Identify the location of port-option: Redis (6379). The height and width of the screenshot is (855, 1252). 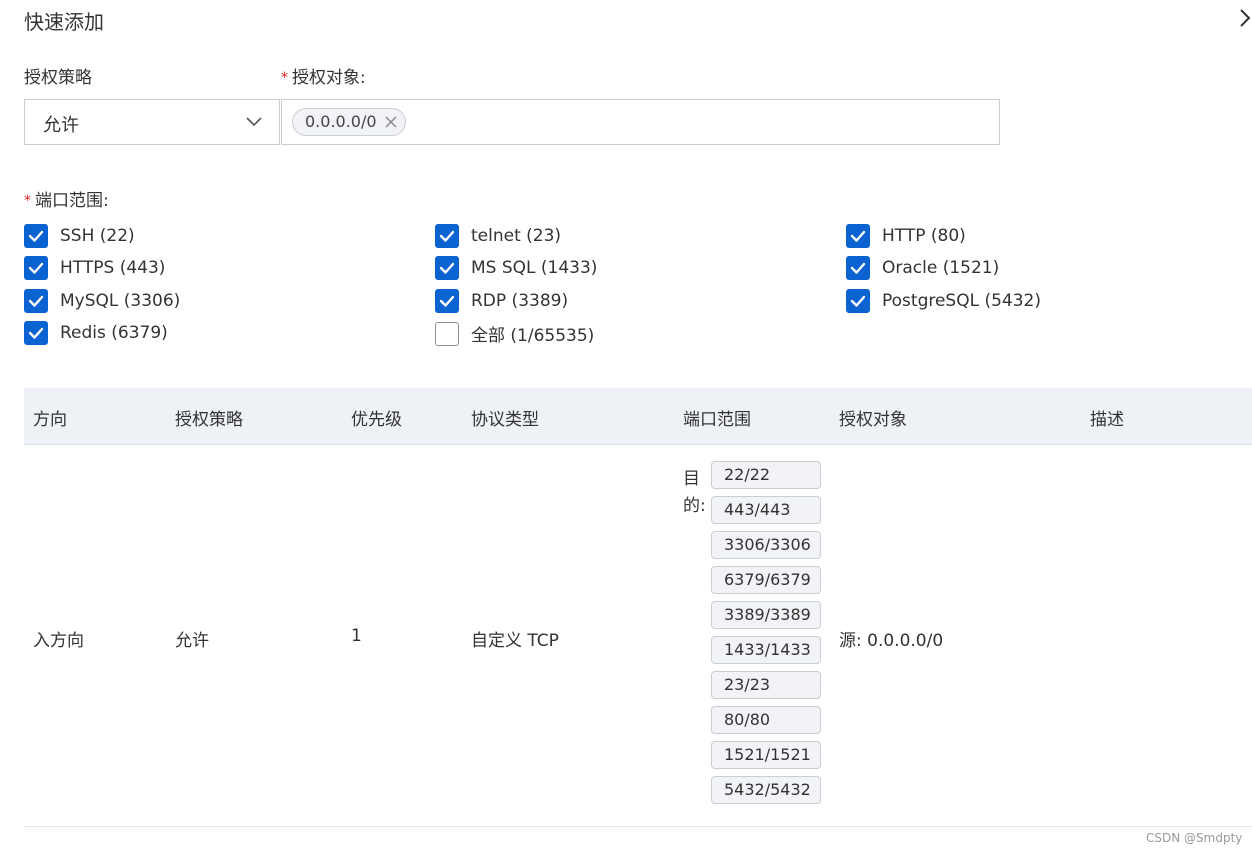
(96, 333).